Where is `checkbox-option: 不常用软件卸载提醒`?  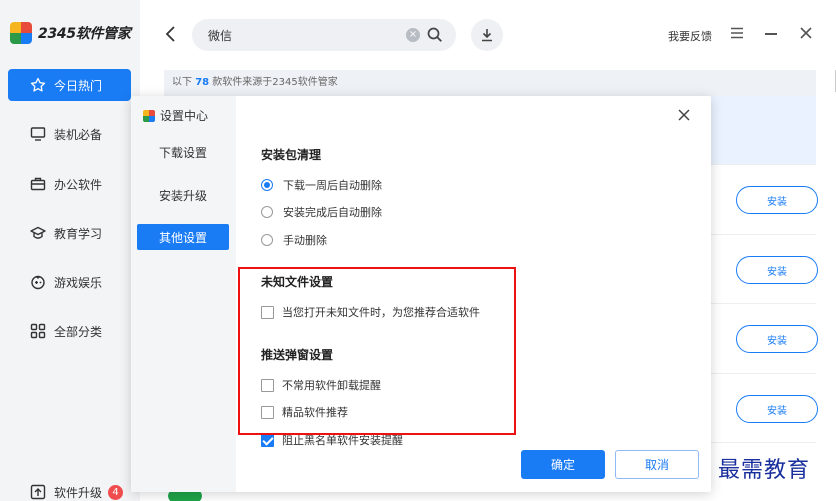 checkbox-option: 不常用软件卸载提醒 is located at coordinates (321, 385).